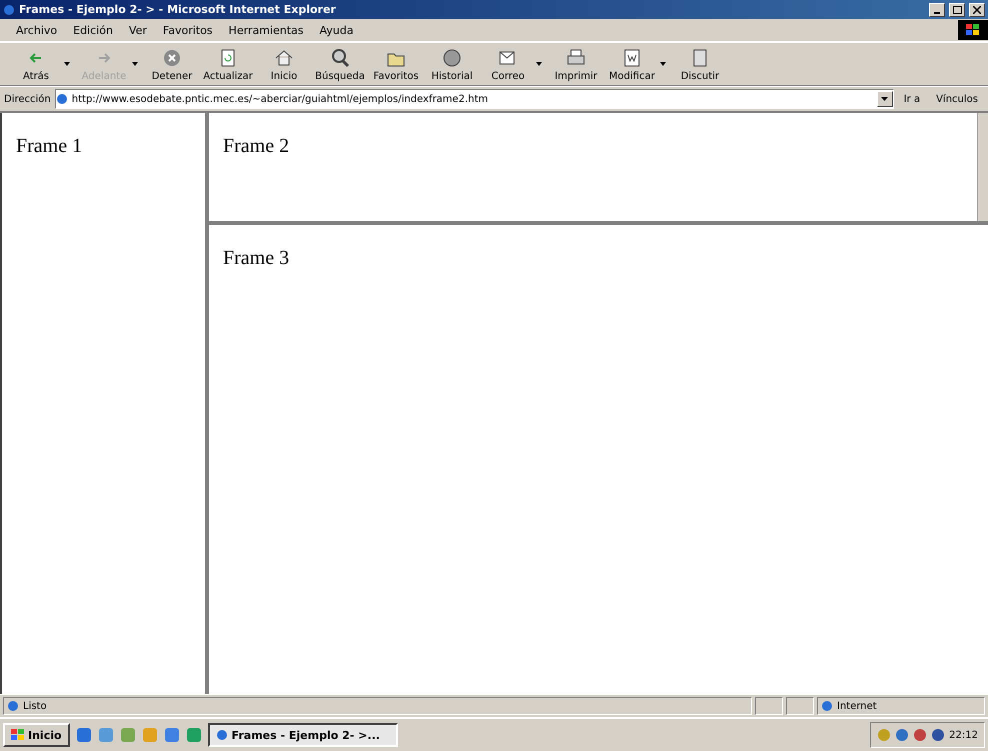  Describe the element at coordinates (396, 64) in the screenshot. I see `toolbar-button: Favoritos` at that location.